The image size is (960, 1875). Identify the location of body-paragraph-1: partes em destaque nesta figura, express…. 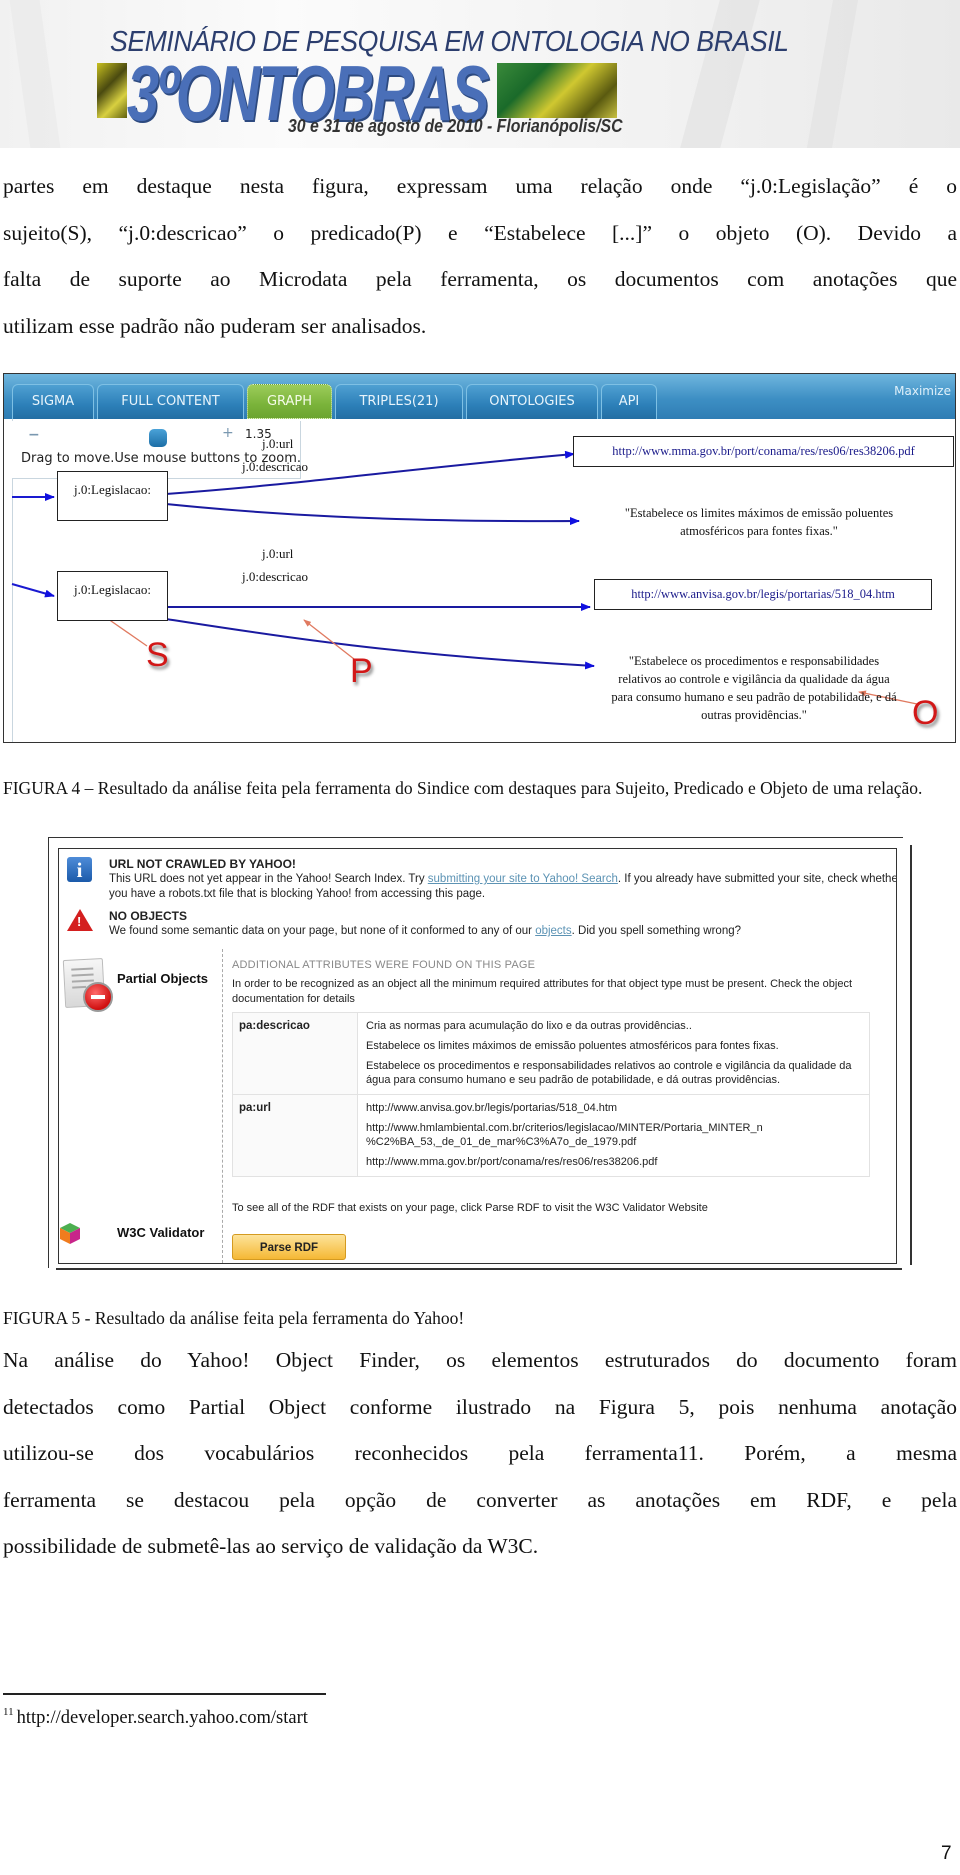
(480, 256).